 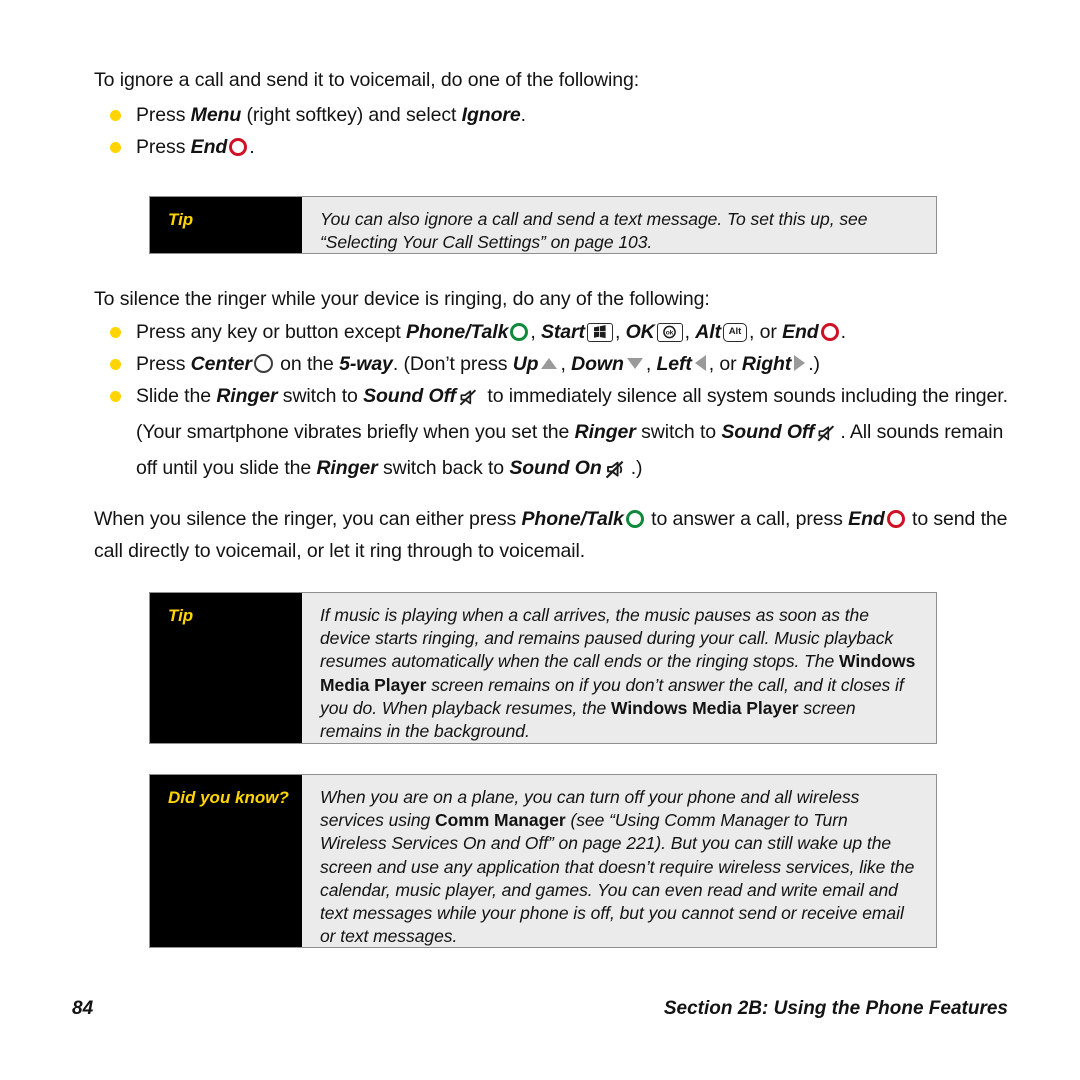 What do you see at coordinates (263, 363) in the screenshot?
I see `center-key-ring-icon` at bounding box center [263, 363].